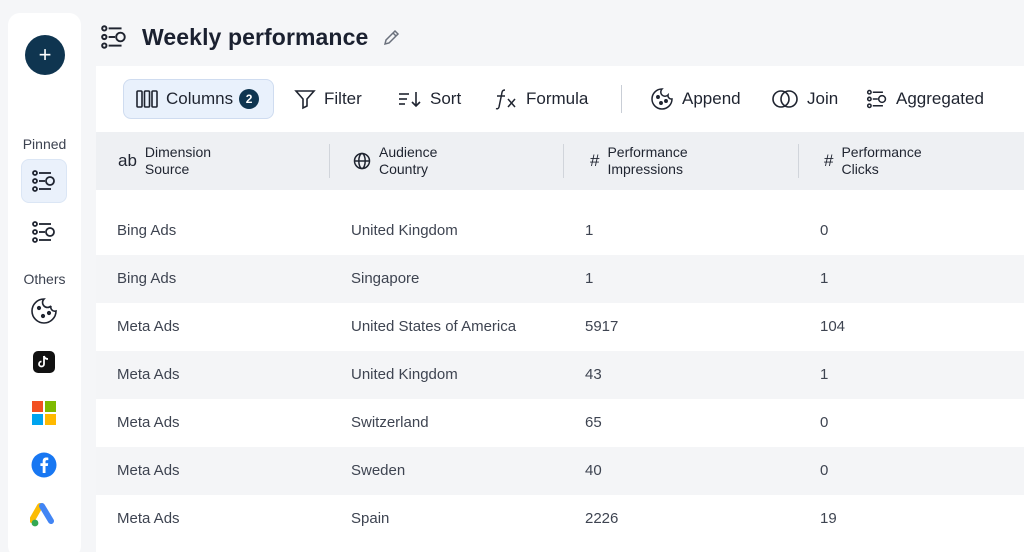 This screenshot has width=1024, height=552. I want to click on google-ads-icon, so click(42, 515).